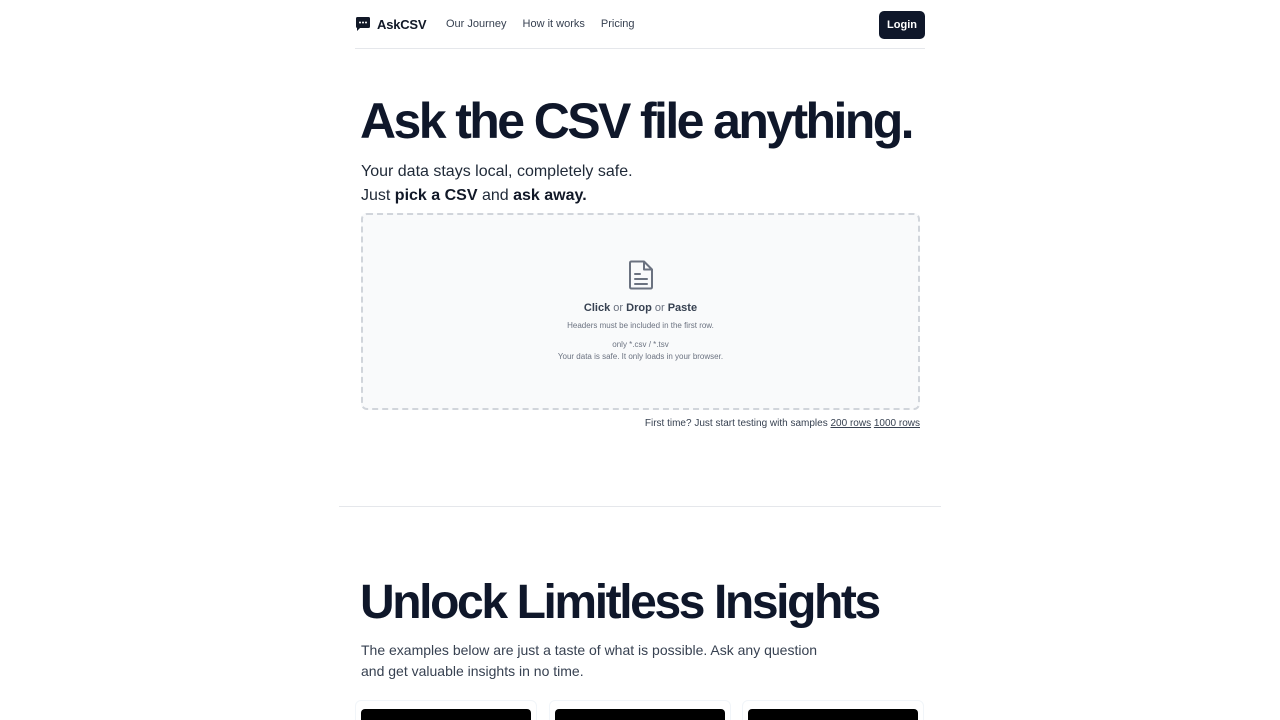  I want to click on nav-how-it-works: How it works, so click(554, 24).